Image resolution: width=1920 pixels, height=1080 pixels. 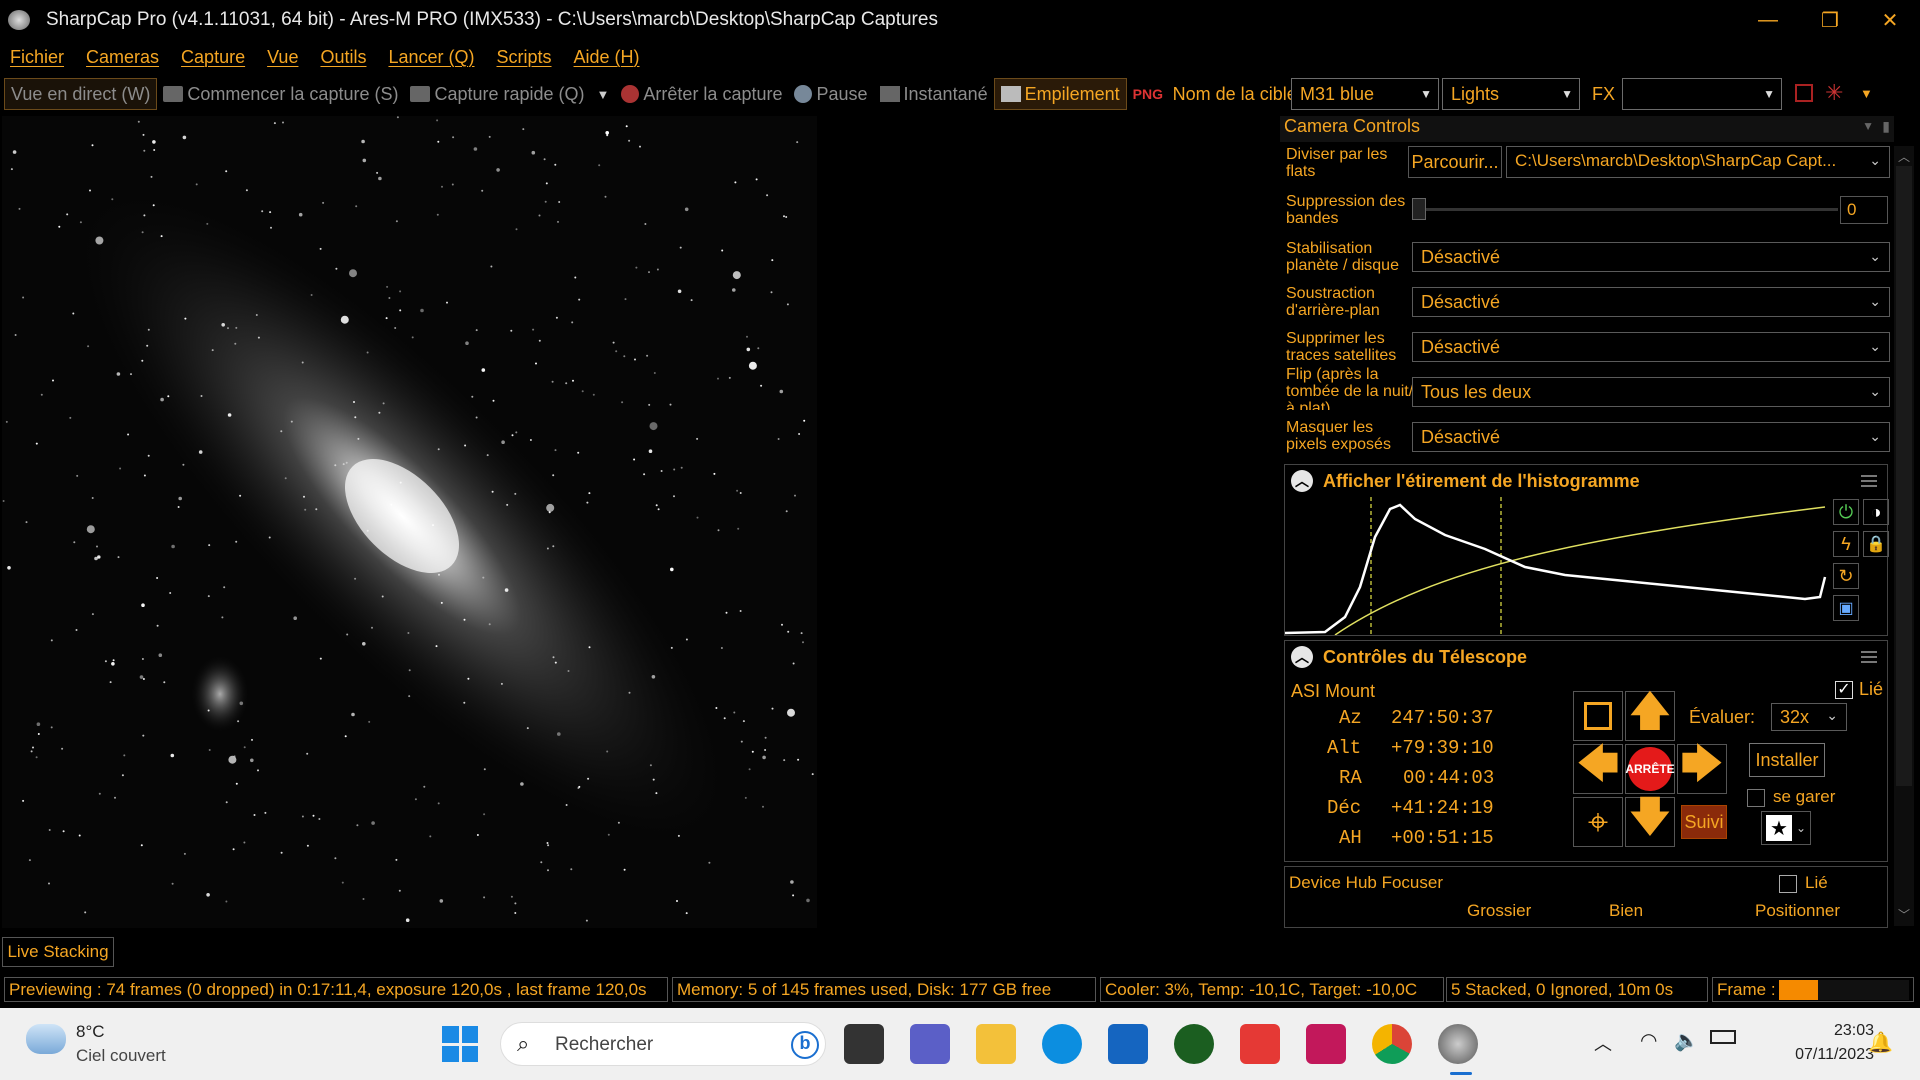 I want to click on save-icon: ▣, so click(x=1846, y=608).